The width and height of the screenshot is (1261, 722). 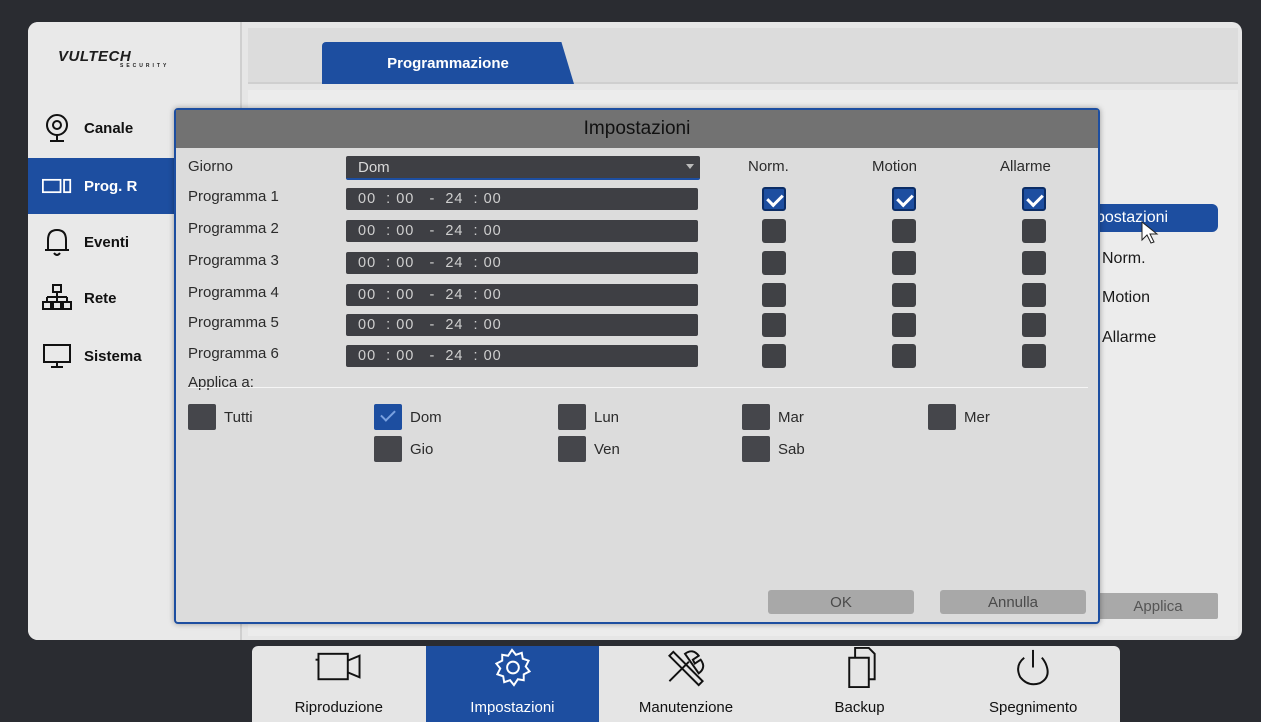 I want to click on column-allarme: Allarme, so click(x=1025, y=166).